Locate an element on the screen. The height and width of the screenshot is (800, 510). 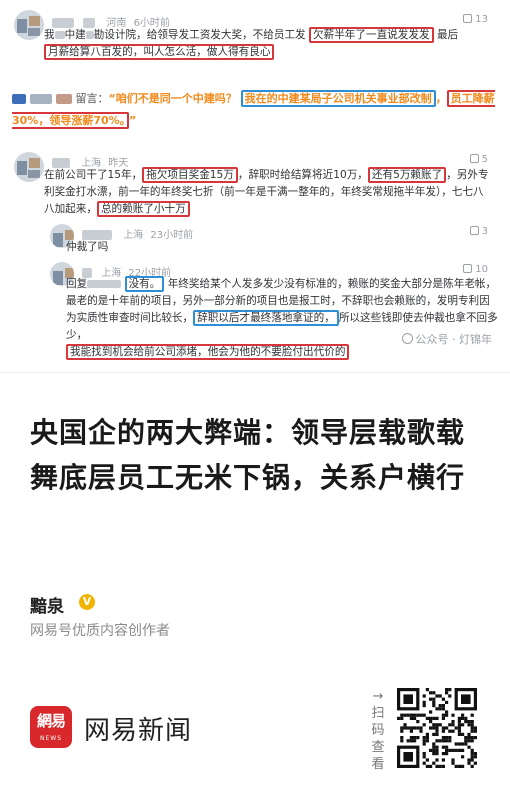
wechat-official-icon is located at coordinates (407, 338).